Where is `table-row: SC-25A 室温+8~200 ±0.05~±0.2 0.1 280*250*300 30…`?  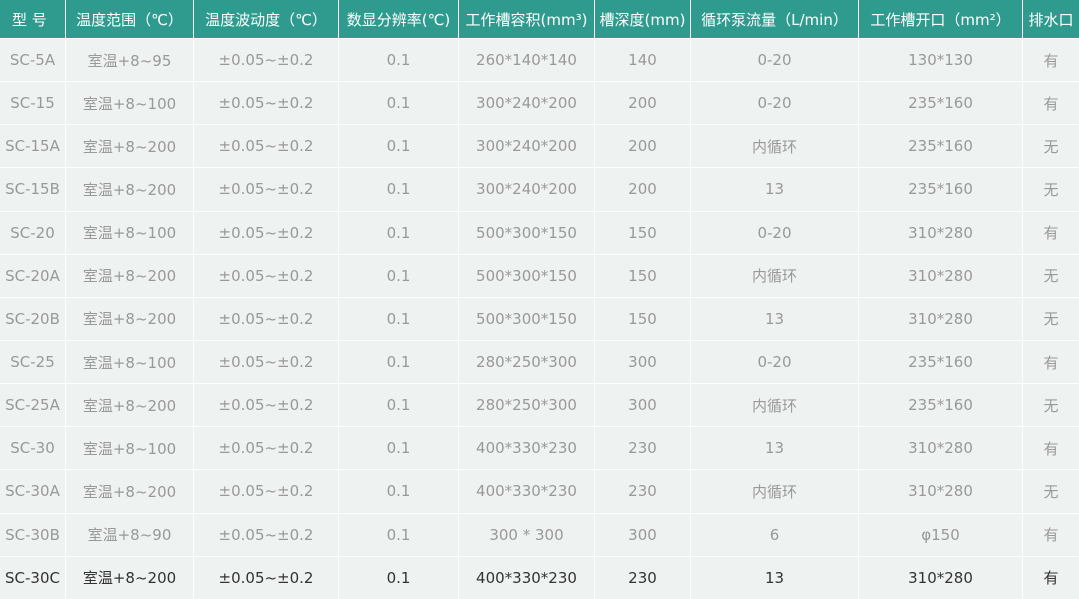
table-row: SC-25A 室温+8~200 ±0.05~±0.2 0.1 280*250*300 30… is located at coordinates (539, 406).